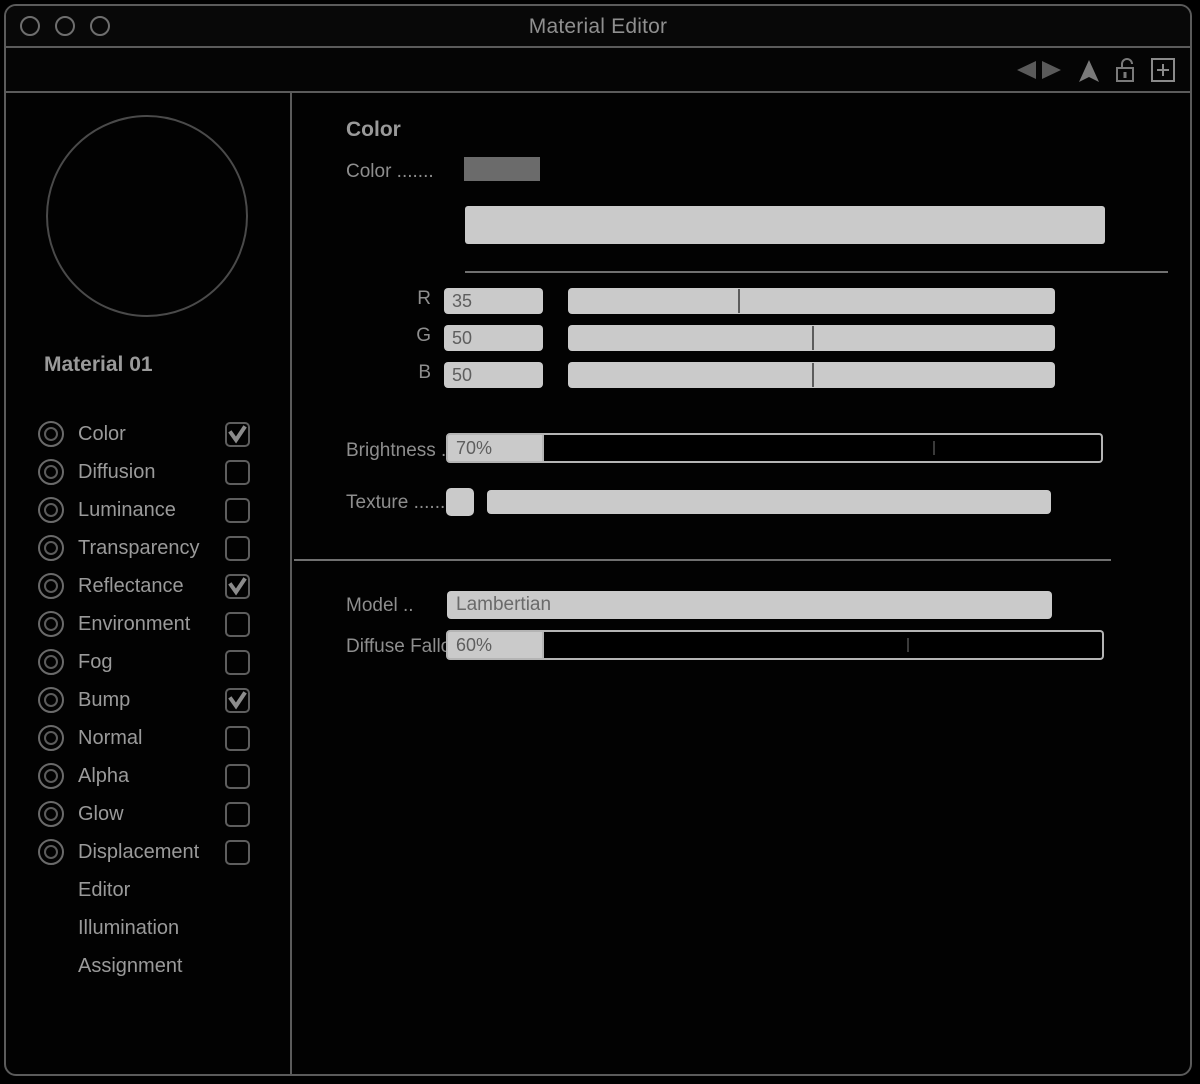 This screenshot has height=1084, width=1200. What do you see at coordinates (598, 70) in the screenshot?
I see `toolbar` at bounding box center [598, 70].